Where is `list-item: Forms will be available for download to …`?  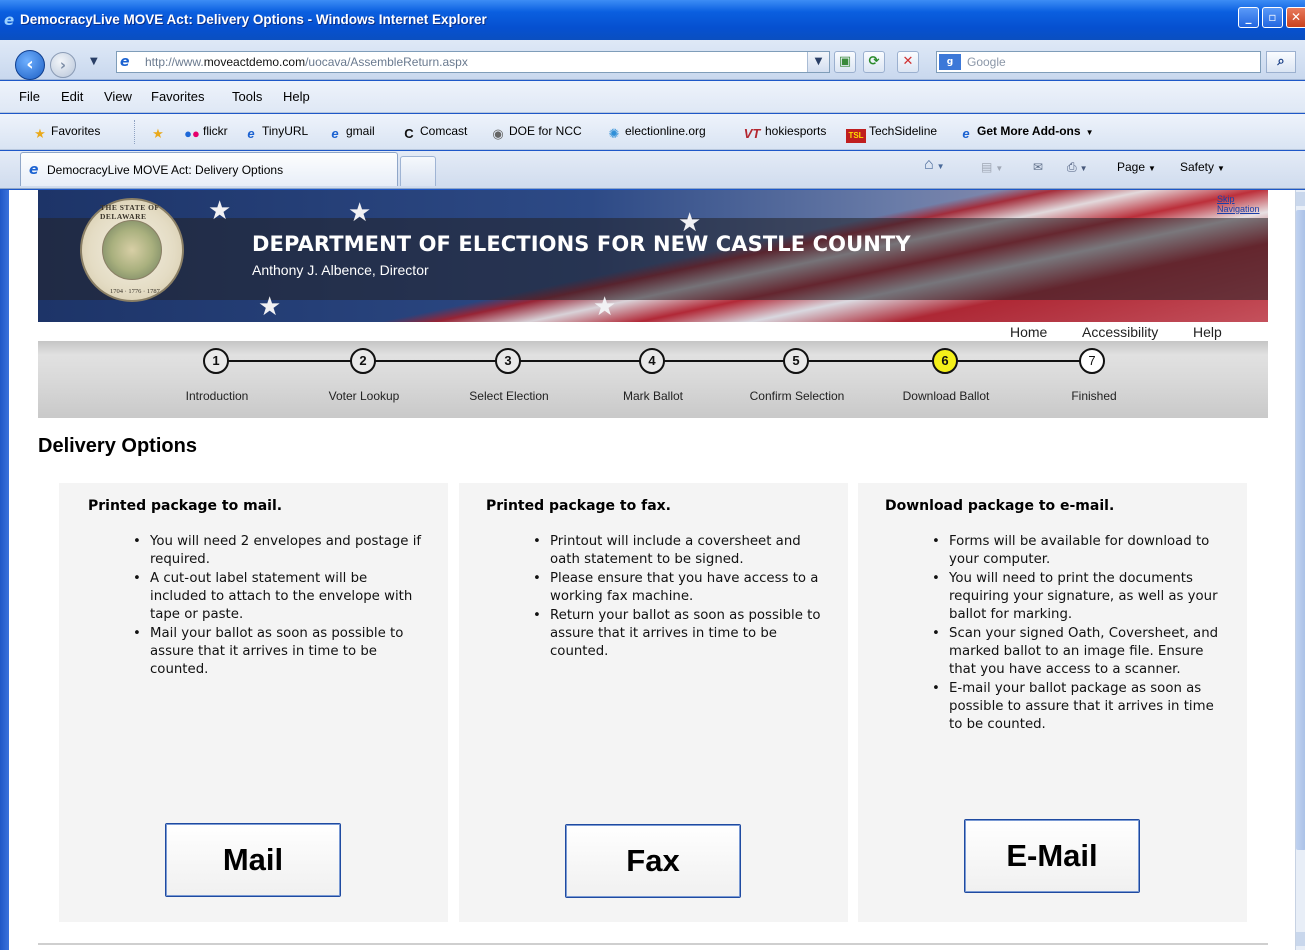 list-item: Forms will be available for download to … is located at coordinates (1077, 551).